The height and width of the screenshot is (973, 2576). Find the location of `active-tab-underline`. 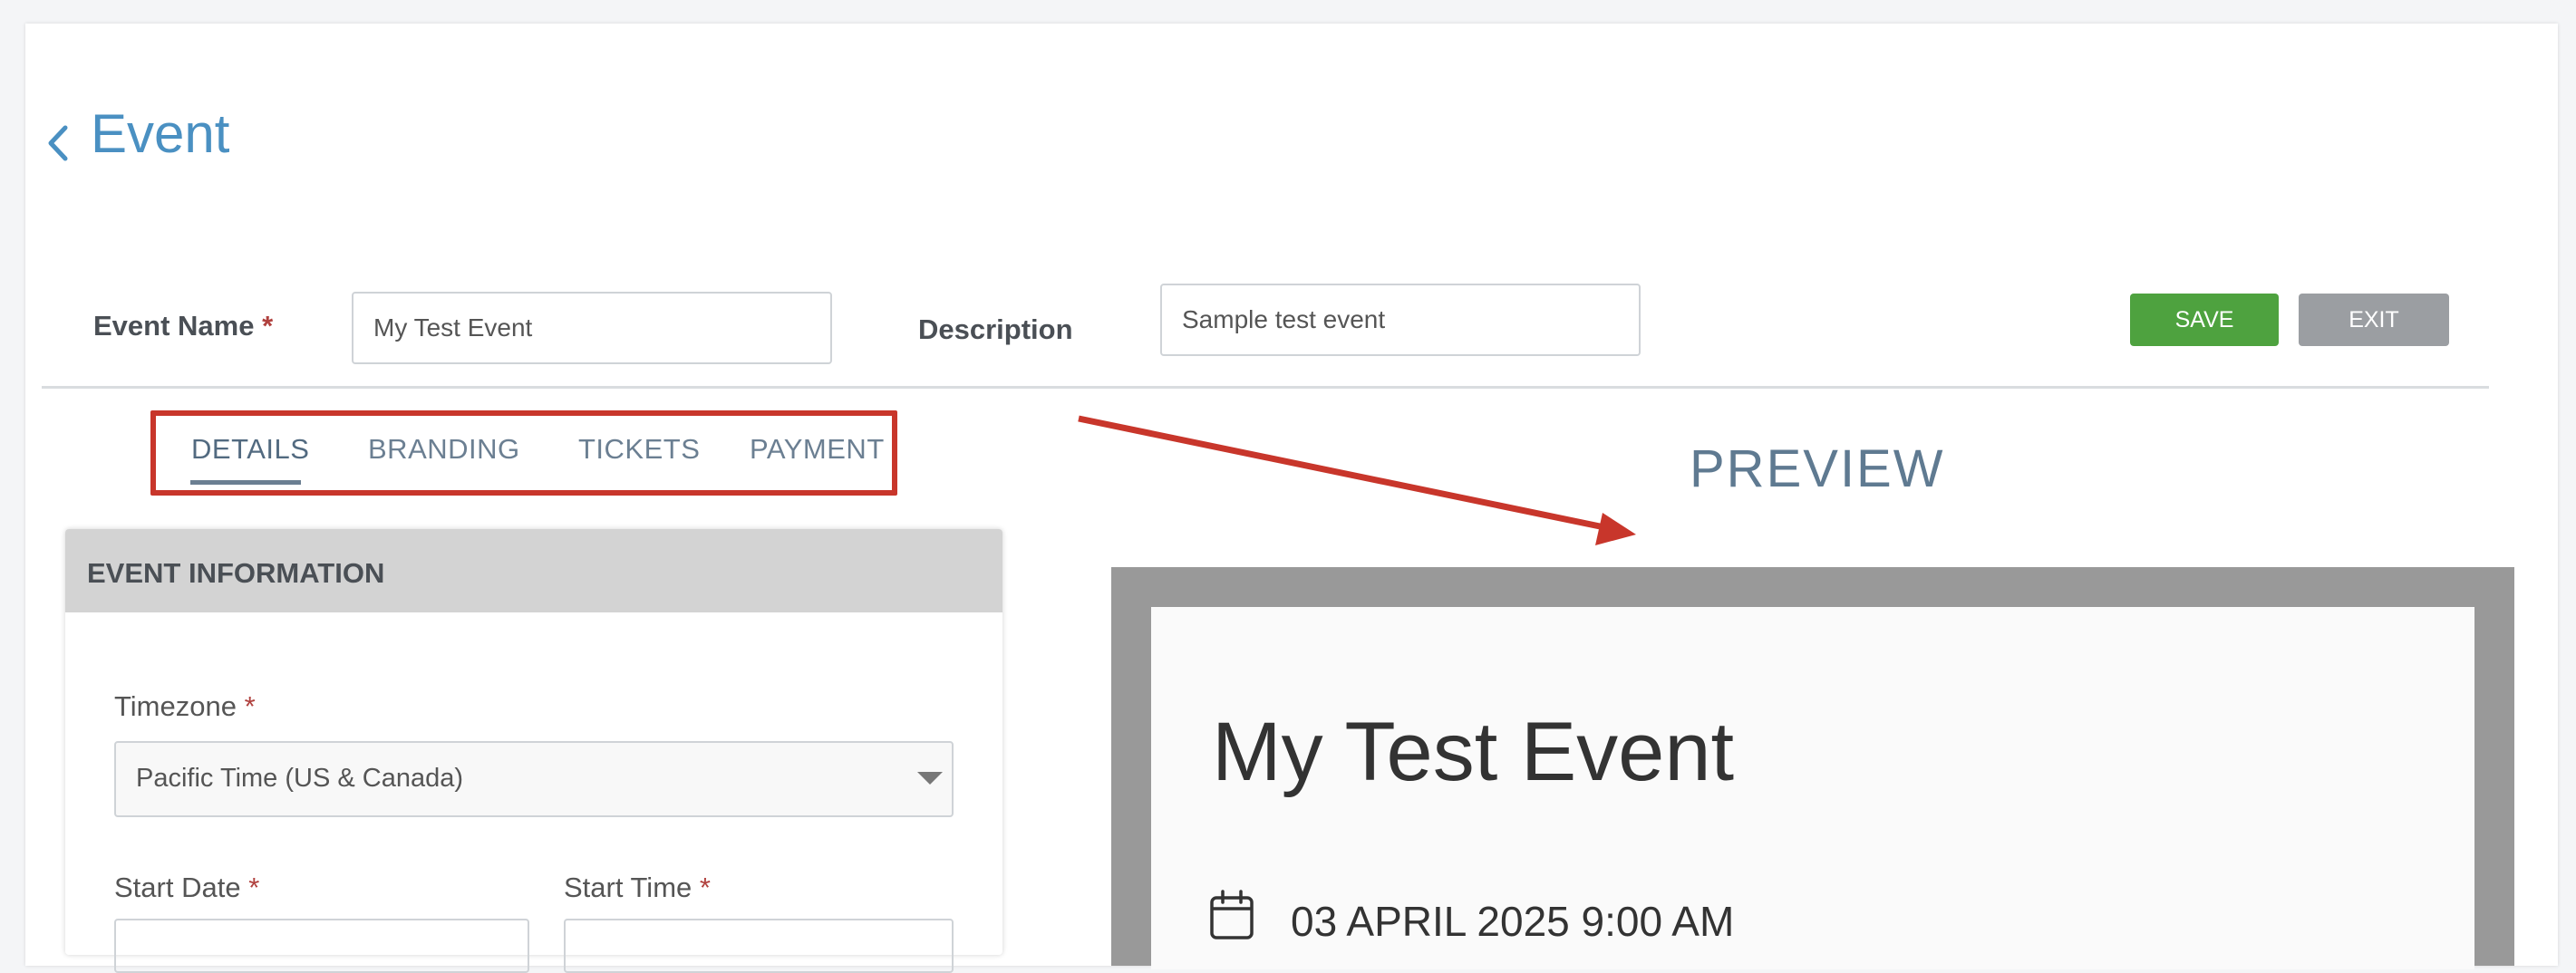

active-tab-underline is located at coordinates (245, 482).